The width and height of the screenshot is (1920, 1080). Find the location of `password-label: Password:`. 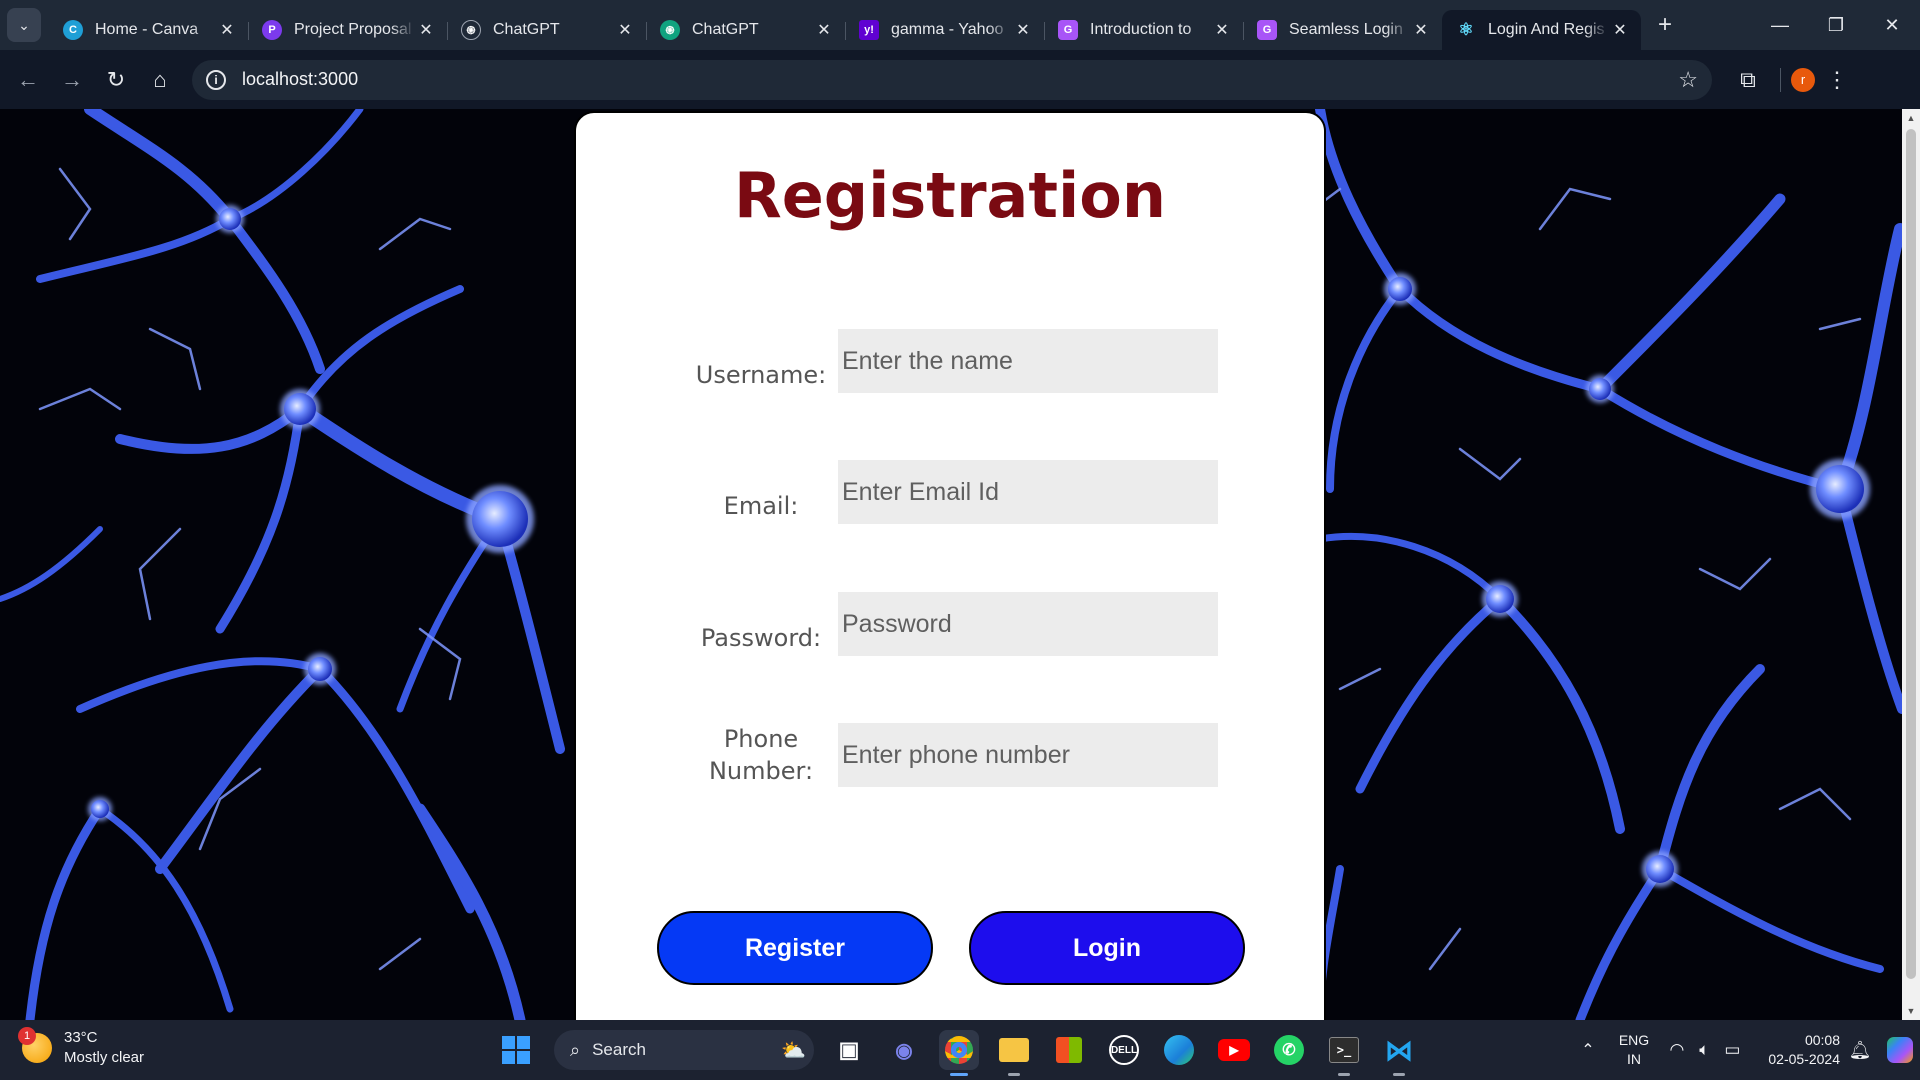

password-label: Password: is located at coordinates (761, 638).